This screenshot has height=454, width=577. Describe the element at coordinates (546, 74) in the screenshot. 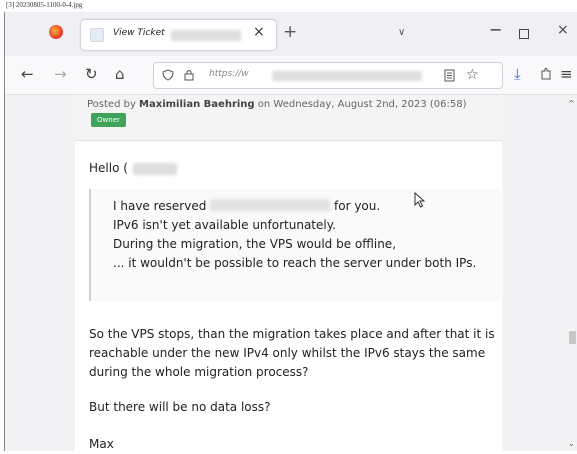

I see `extensions-icon` at that location.